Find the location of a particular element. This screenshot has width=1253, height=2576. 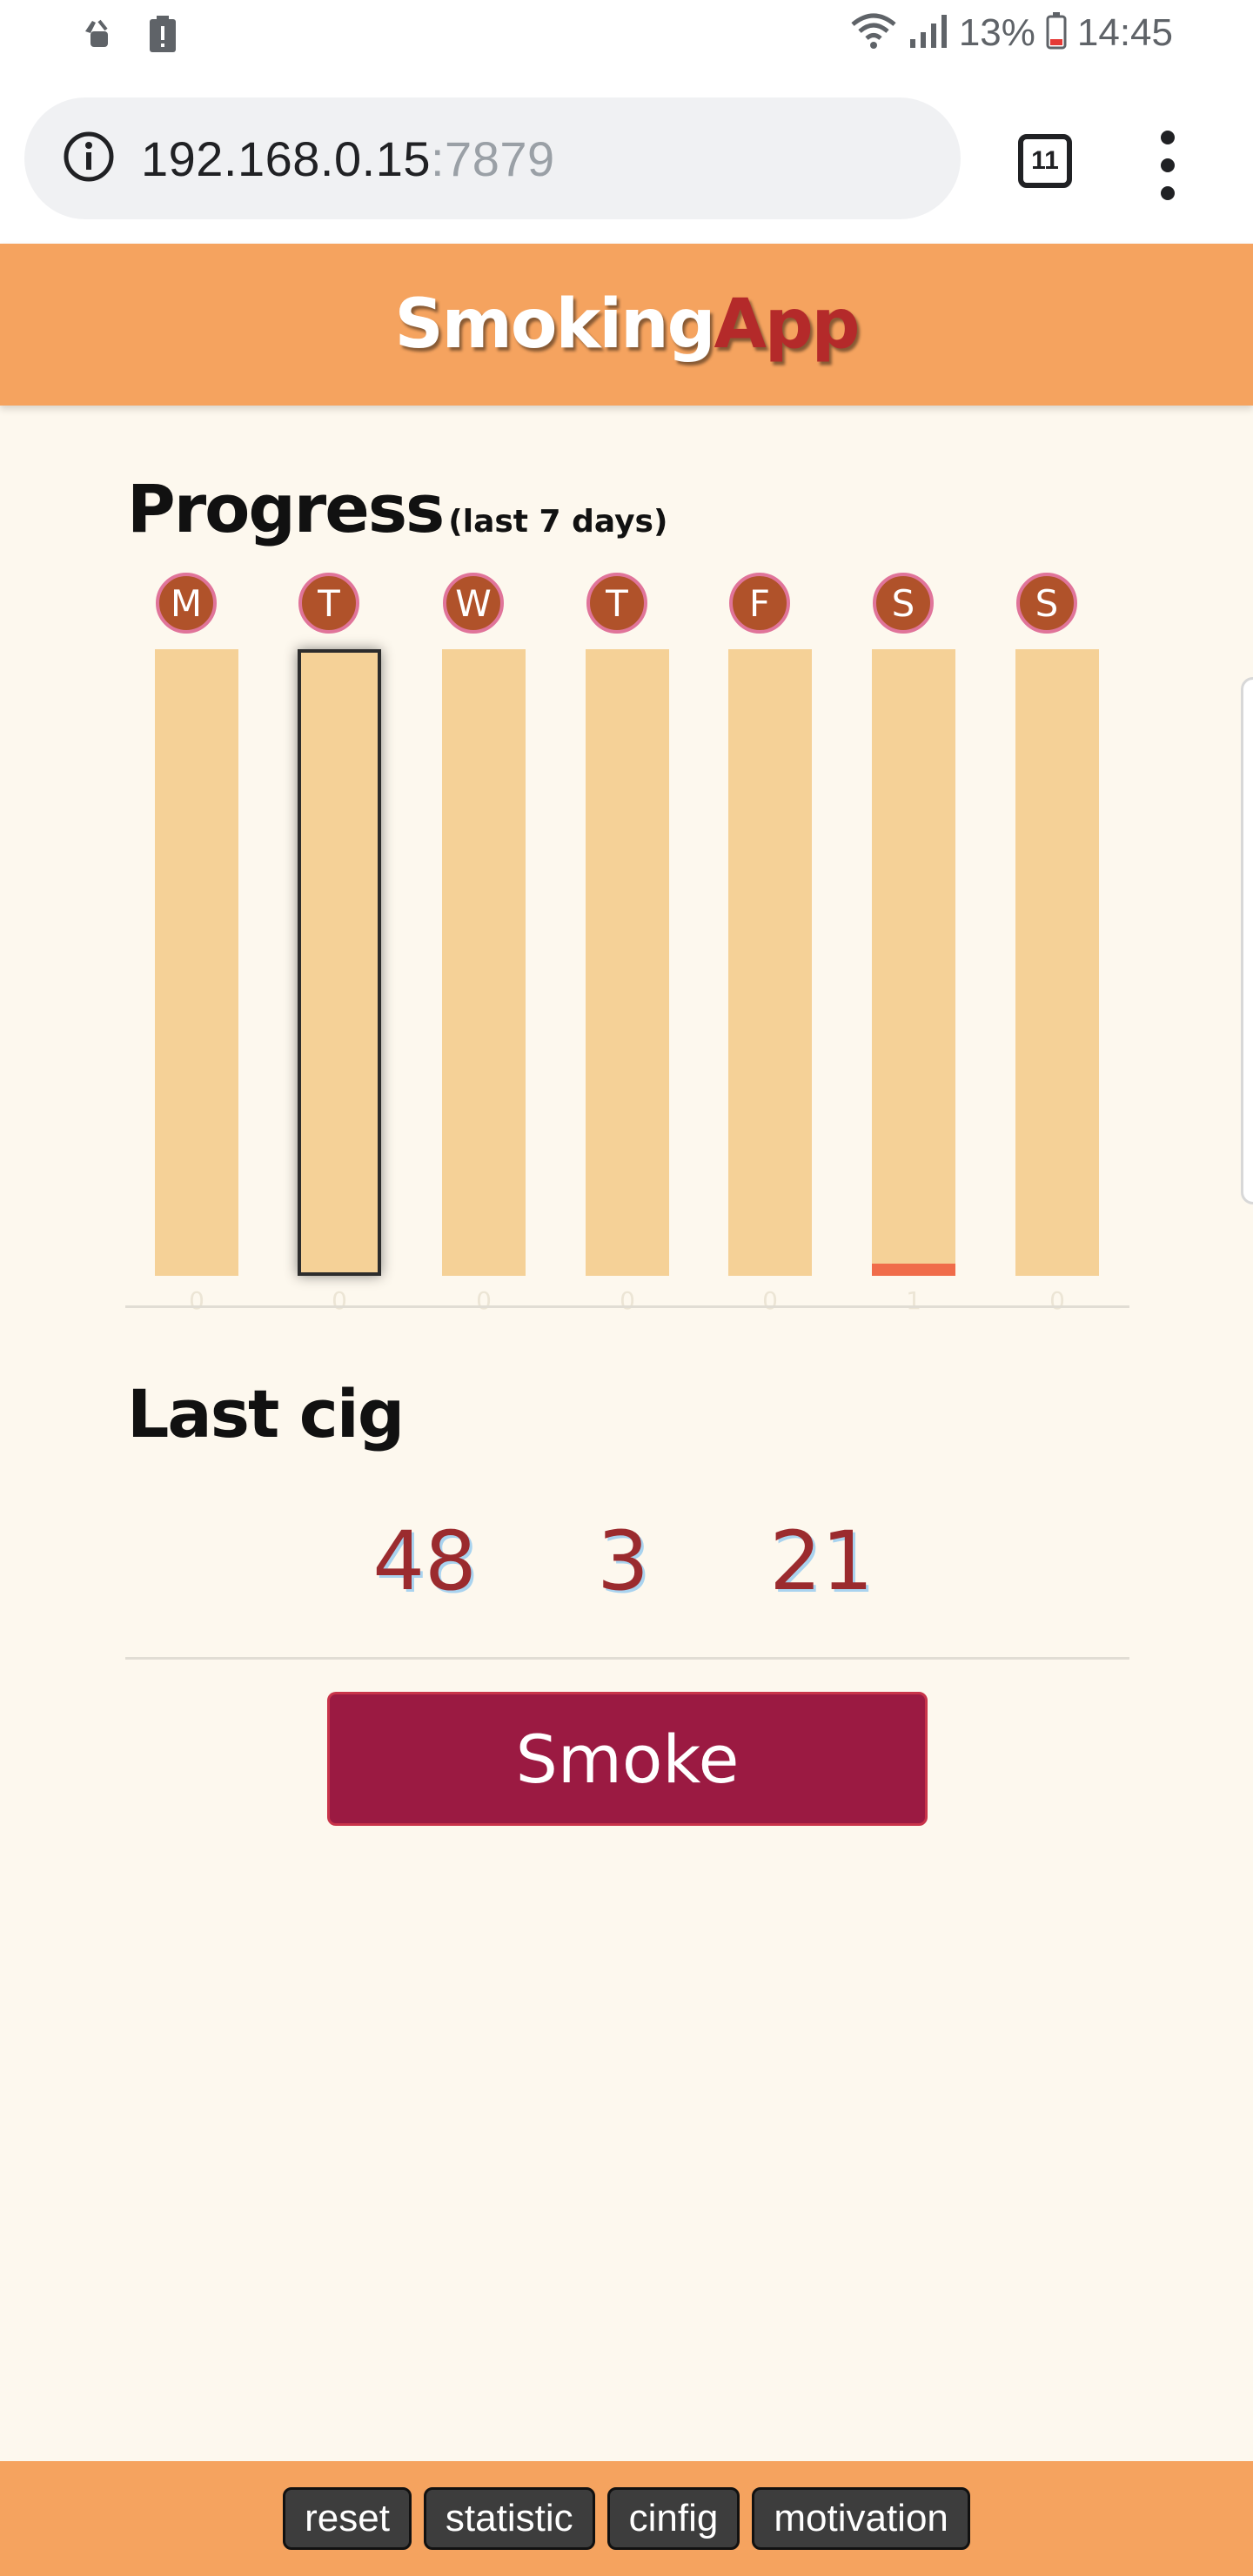

signal-icon is located at coordinates (928, 32).